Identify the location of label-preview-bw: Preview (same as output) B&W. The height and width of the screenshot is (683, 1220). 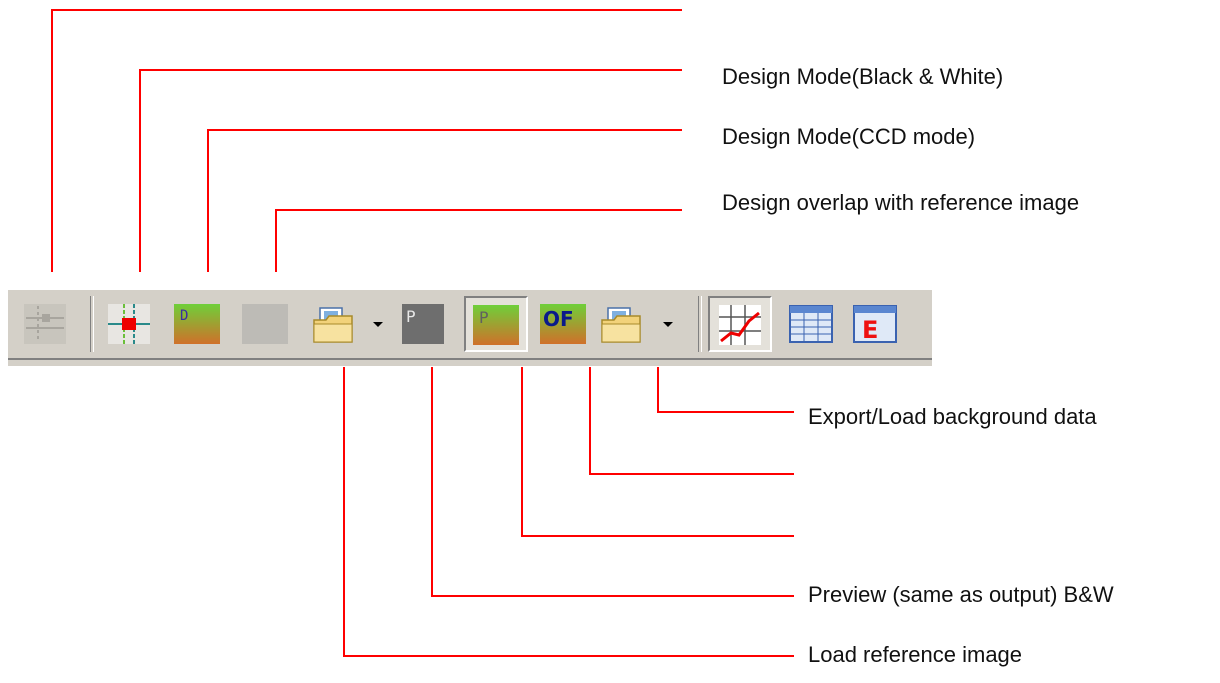
(961, 594).